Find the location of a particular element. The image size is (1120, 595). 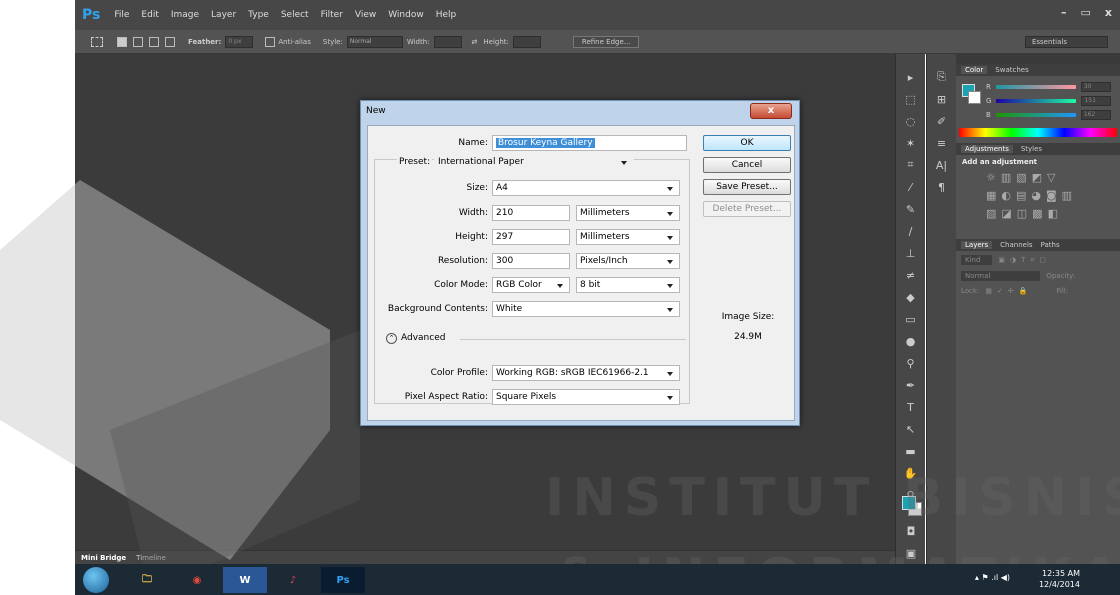

bit-depth-select: 8 bit is located at coordinates (628, 285).